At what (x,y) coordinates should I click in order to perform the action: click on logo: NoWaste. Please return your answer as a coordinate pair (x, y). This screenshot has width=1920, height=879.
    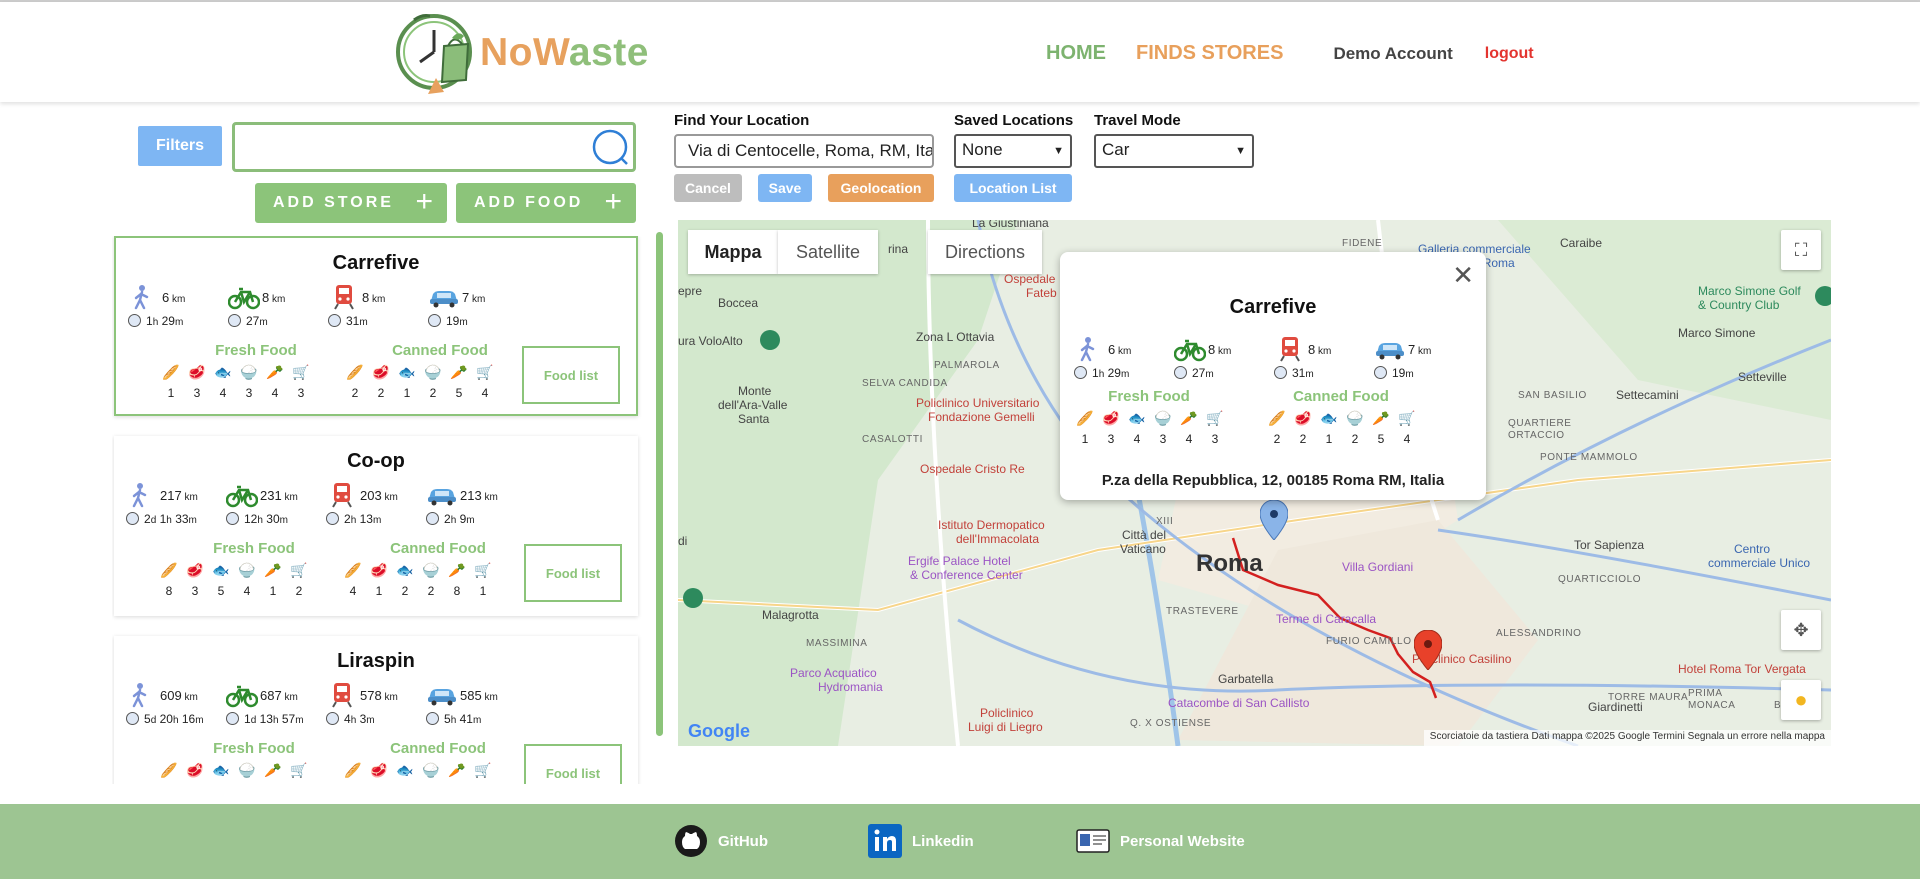
    Looking at the image, I should click on (520, 53).